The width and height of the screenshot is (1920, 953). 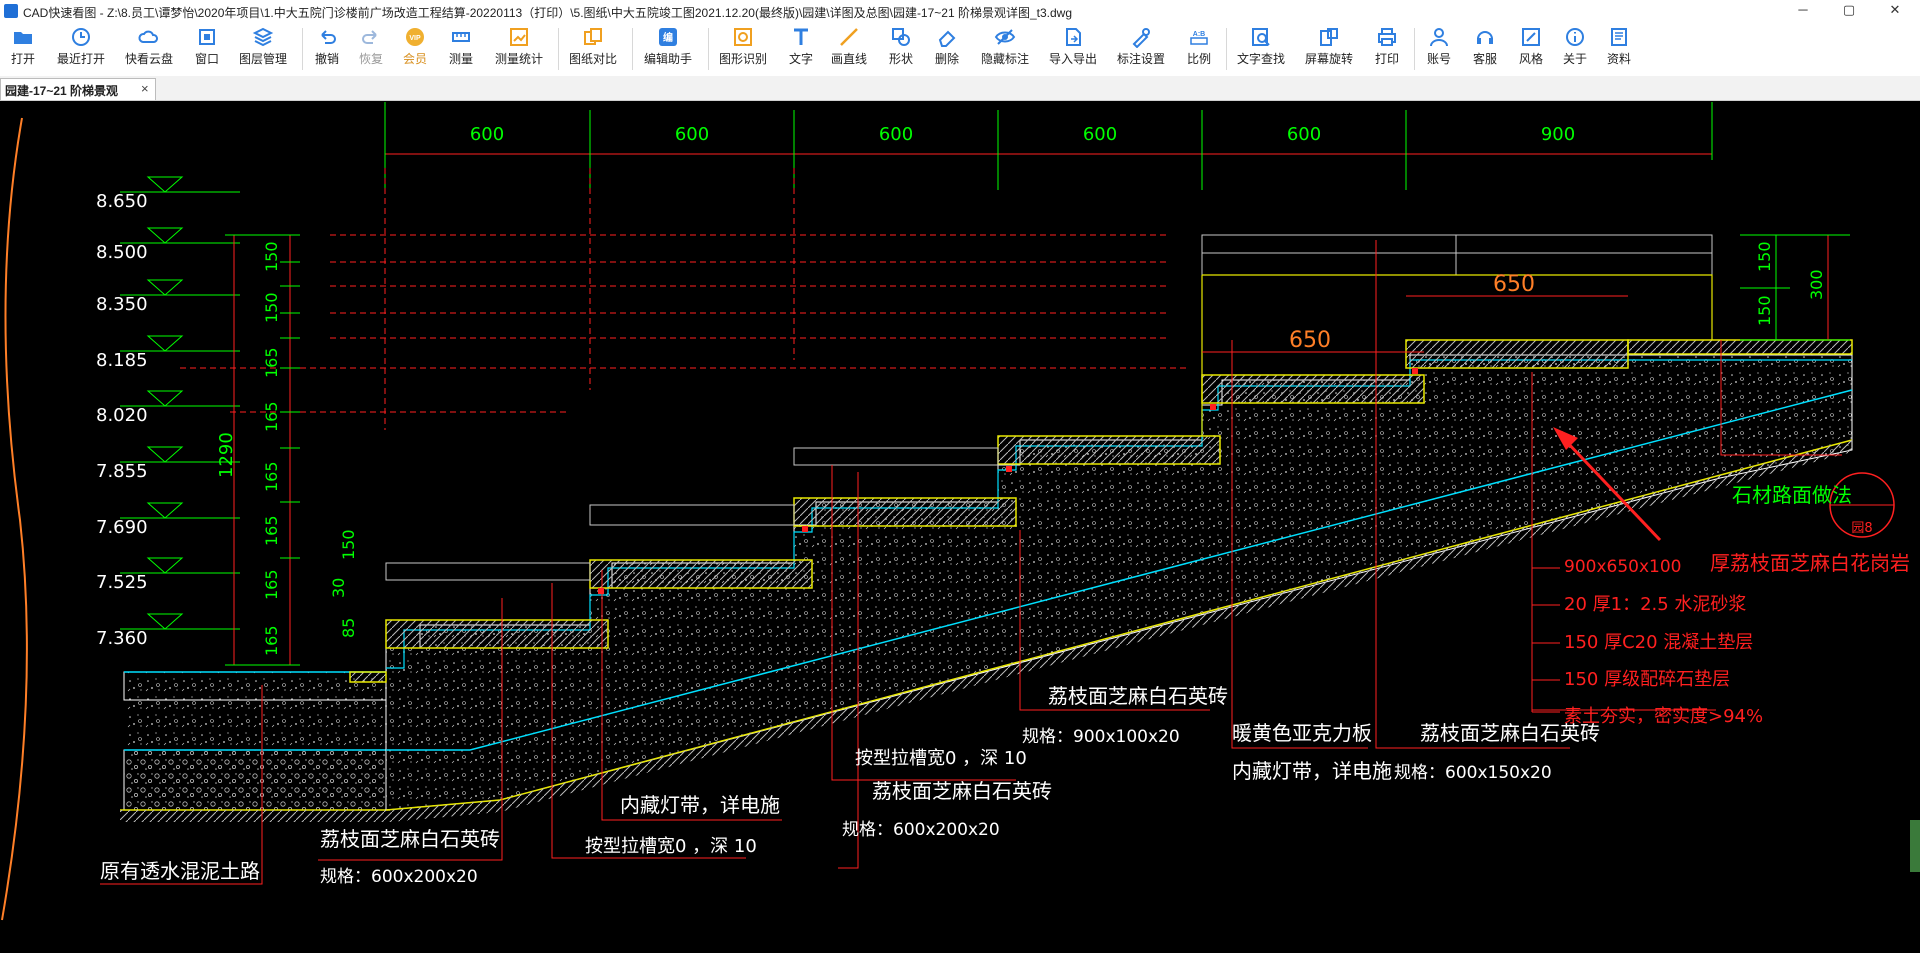 What do you see at coordinates (1485, 37) in the screenshot?
I see `headset-icon` at bounding box center [1485, 37].